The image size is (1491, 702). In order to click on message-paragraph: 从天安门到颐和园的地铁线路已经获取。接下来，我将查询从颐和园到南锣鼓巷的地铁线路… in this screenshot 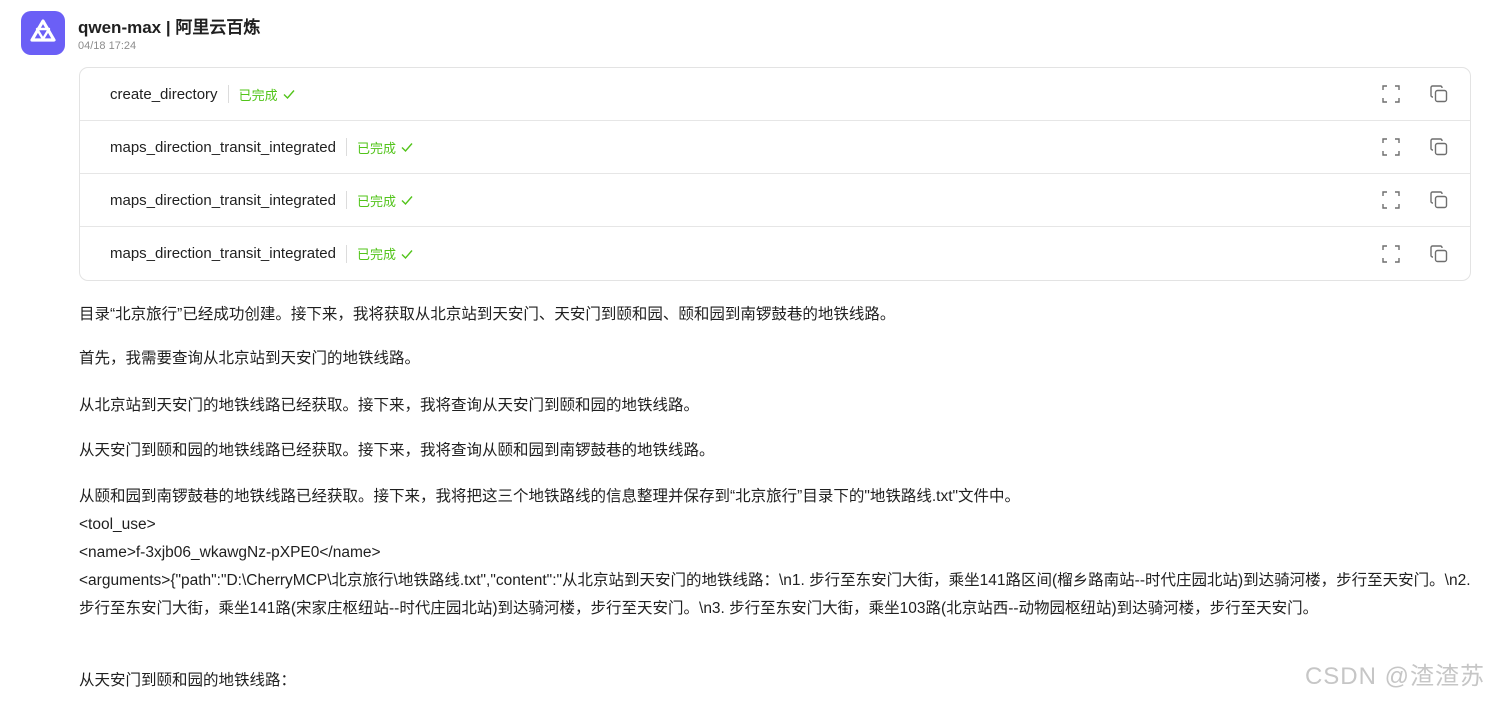, I will do `click(397, 450)`.